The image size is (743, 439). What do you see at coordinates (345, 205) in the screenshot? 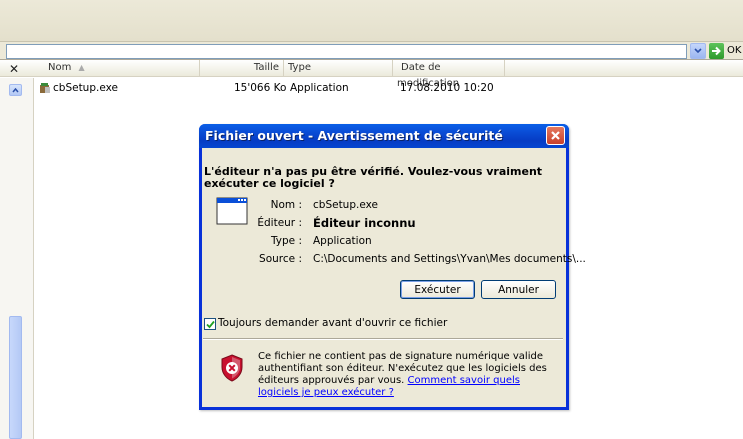
I see `field-name-value: cbSetup.exe` at bounding box center [345, 205].